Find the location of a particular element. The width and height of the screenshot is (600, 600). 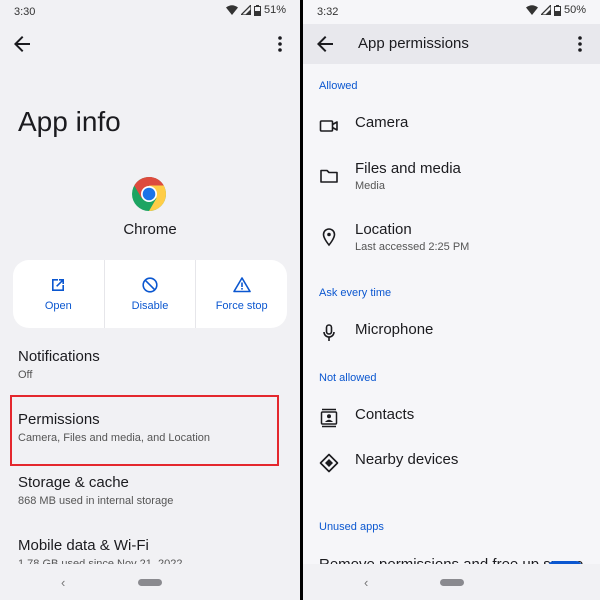

action-buttons: Open Disable Force stop is located at coordinates (150, 294).